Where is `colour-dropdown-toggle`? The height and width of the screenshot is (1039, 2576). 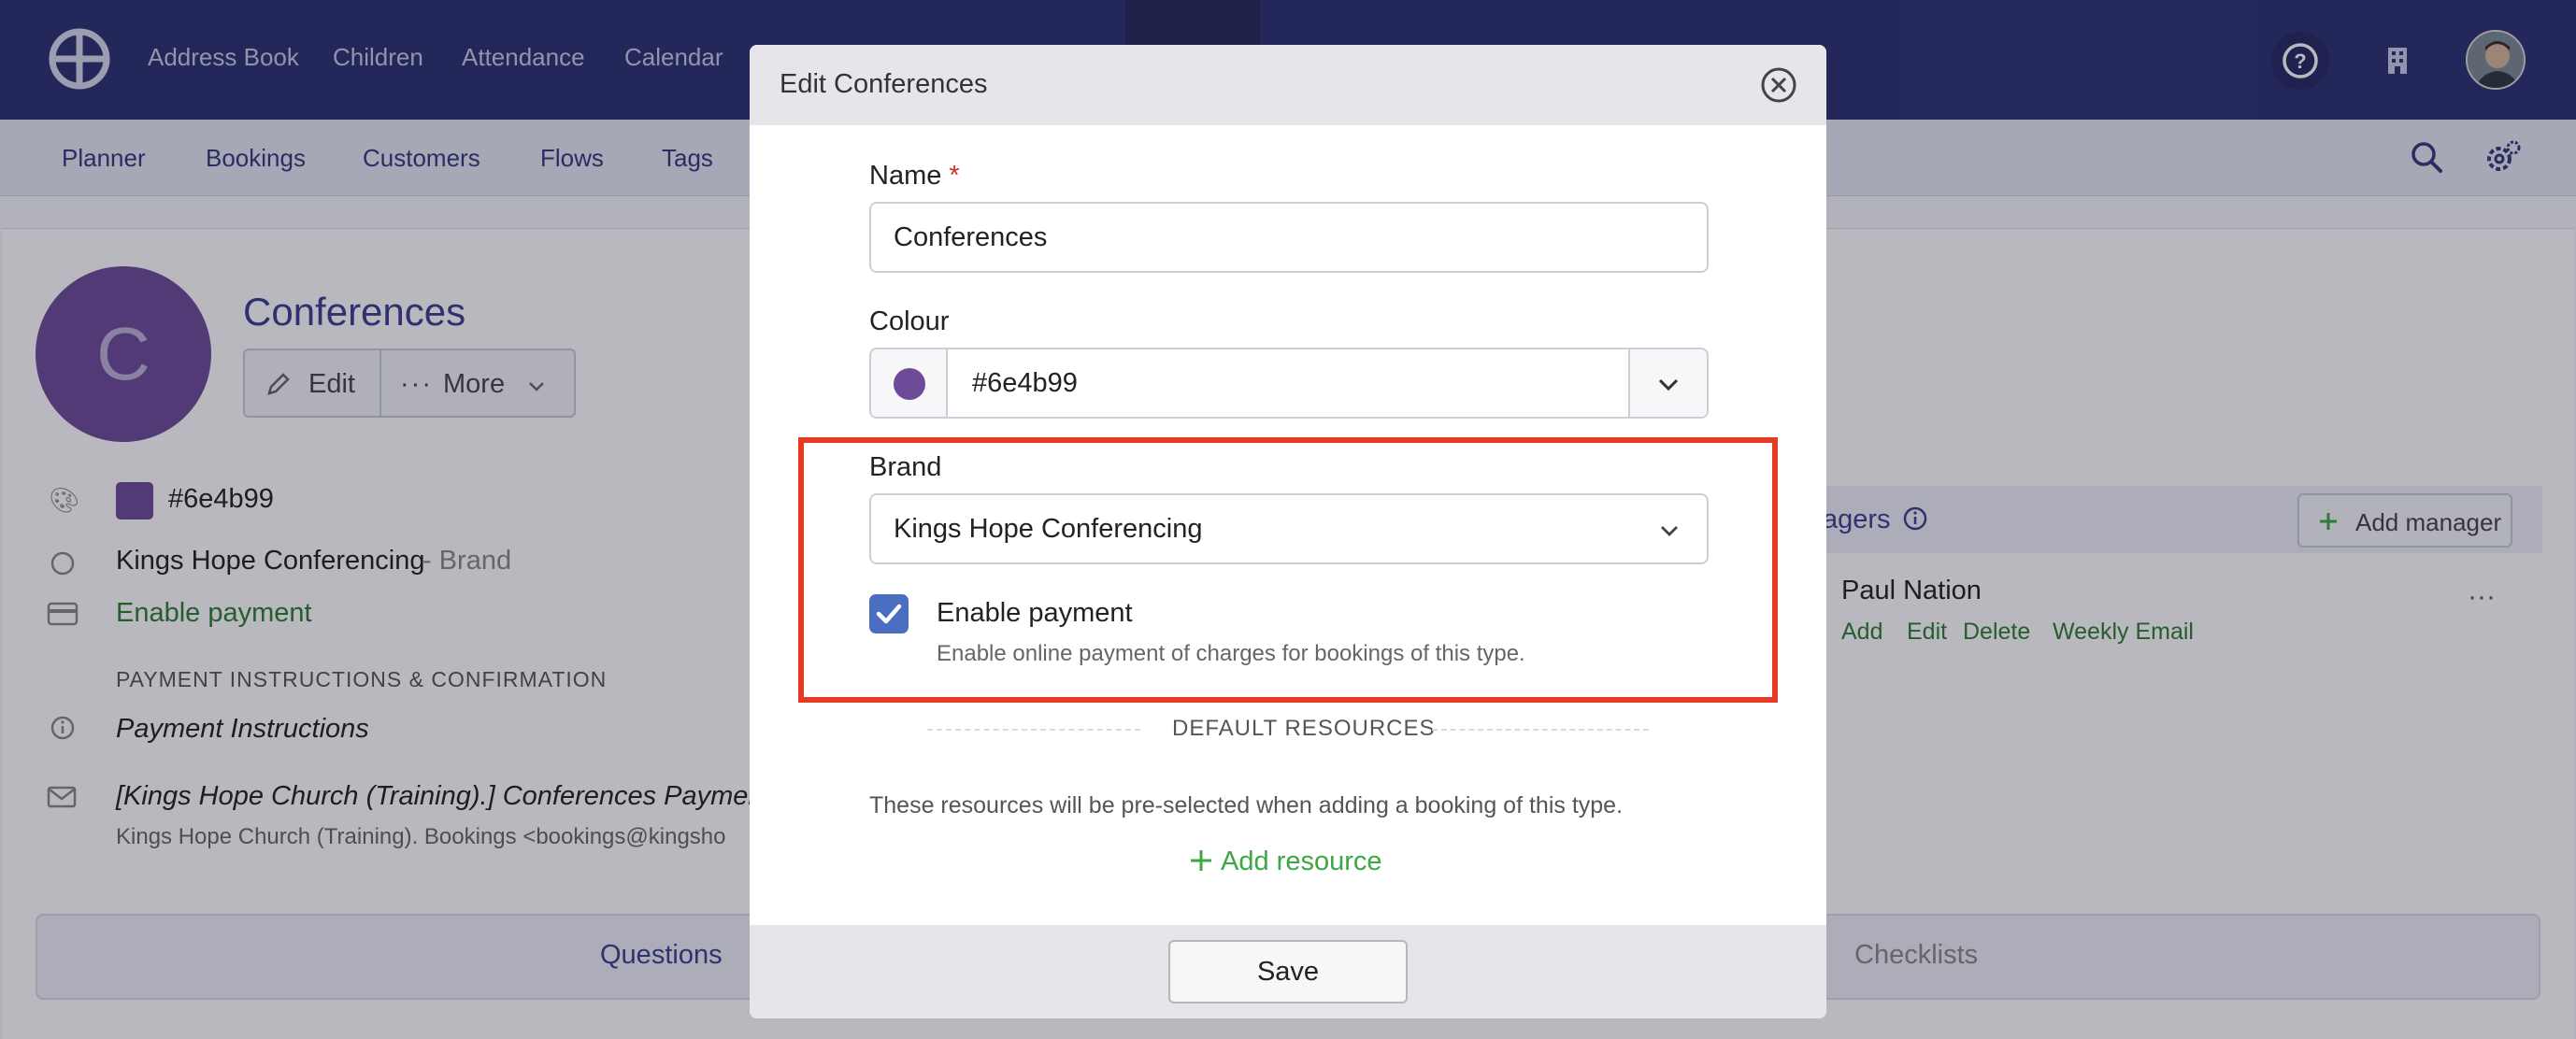 colour-dropdown-toggle is located at coordinates (1667, 383).